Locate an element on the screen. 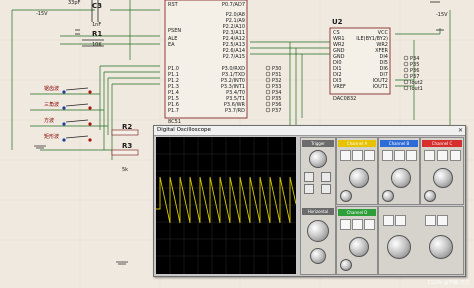  channel-d-volts-knob is located at coordinates (359, 247).